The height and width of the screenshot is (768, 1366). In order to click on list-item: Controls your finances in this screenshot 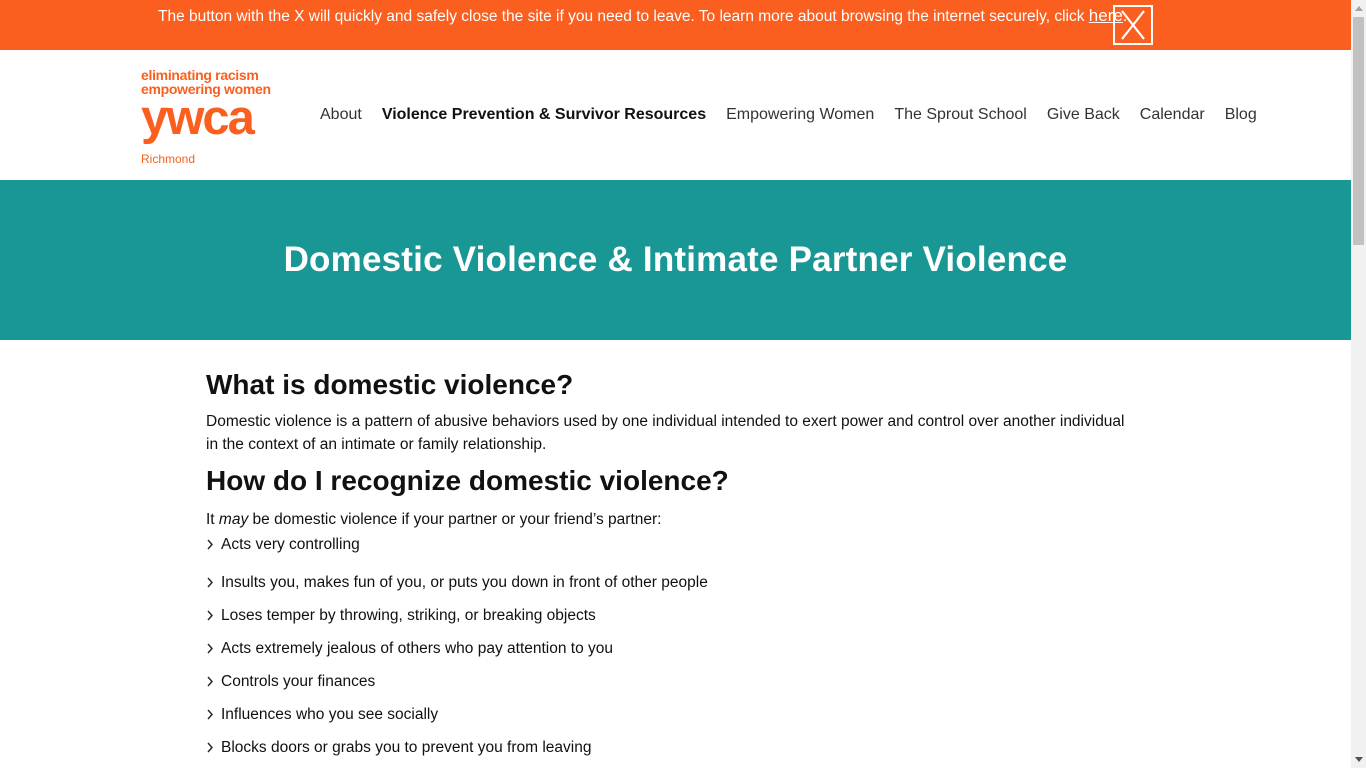, I will do `click(671, 681)`.